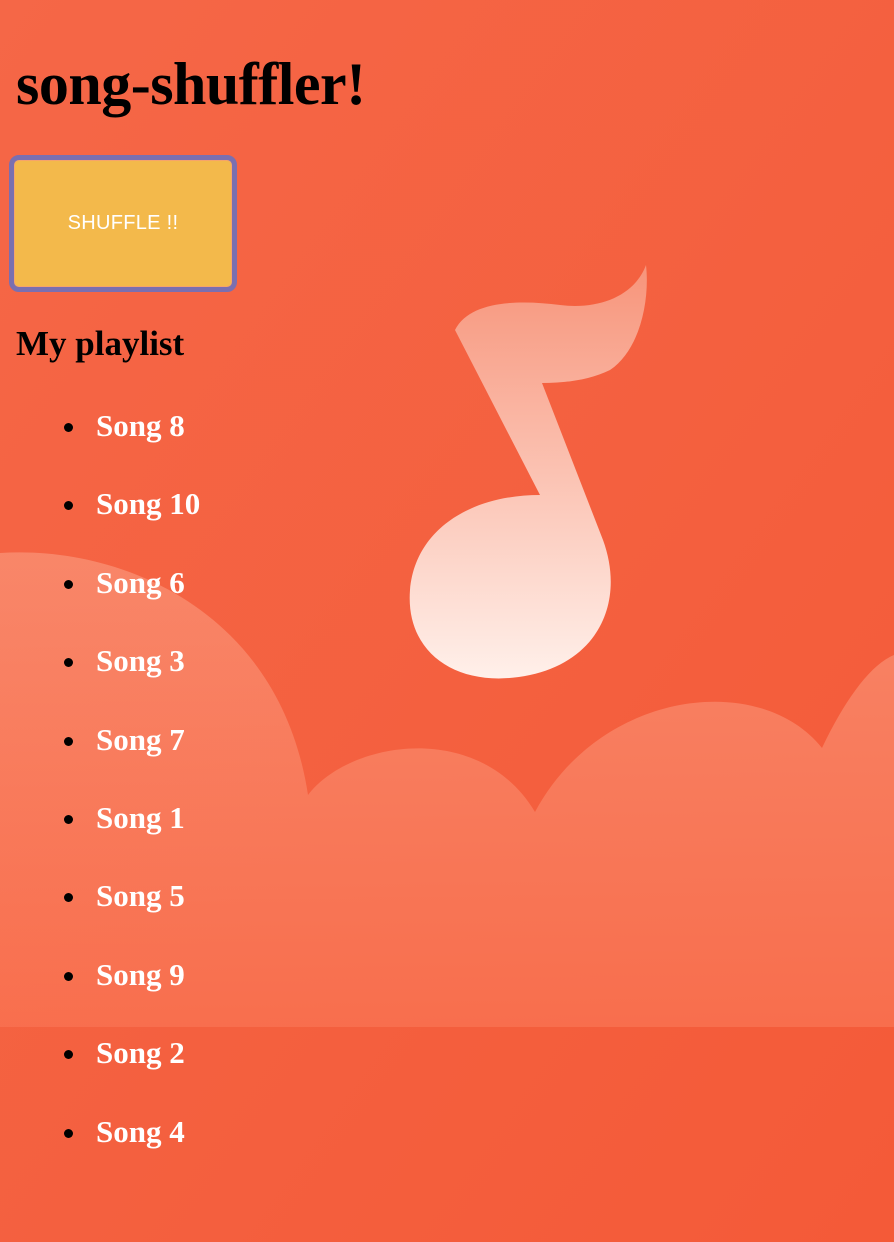 The height and width of the screenshot is (1242, 894). Describe the element at coordinates (140, 896) in the screenshot. I see `song-label: Song 5` at that location.